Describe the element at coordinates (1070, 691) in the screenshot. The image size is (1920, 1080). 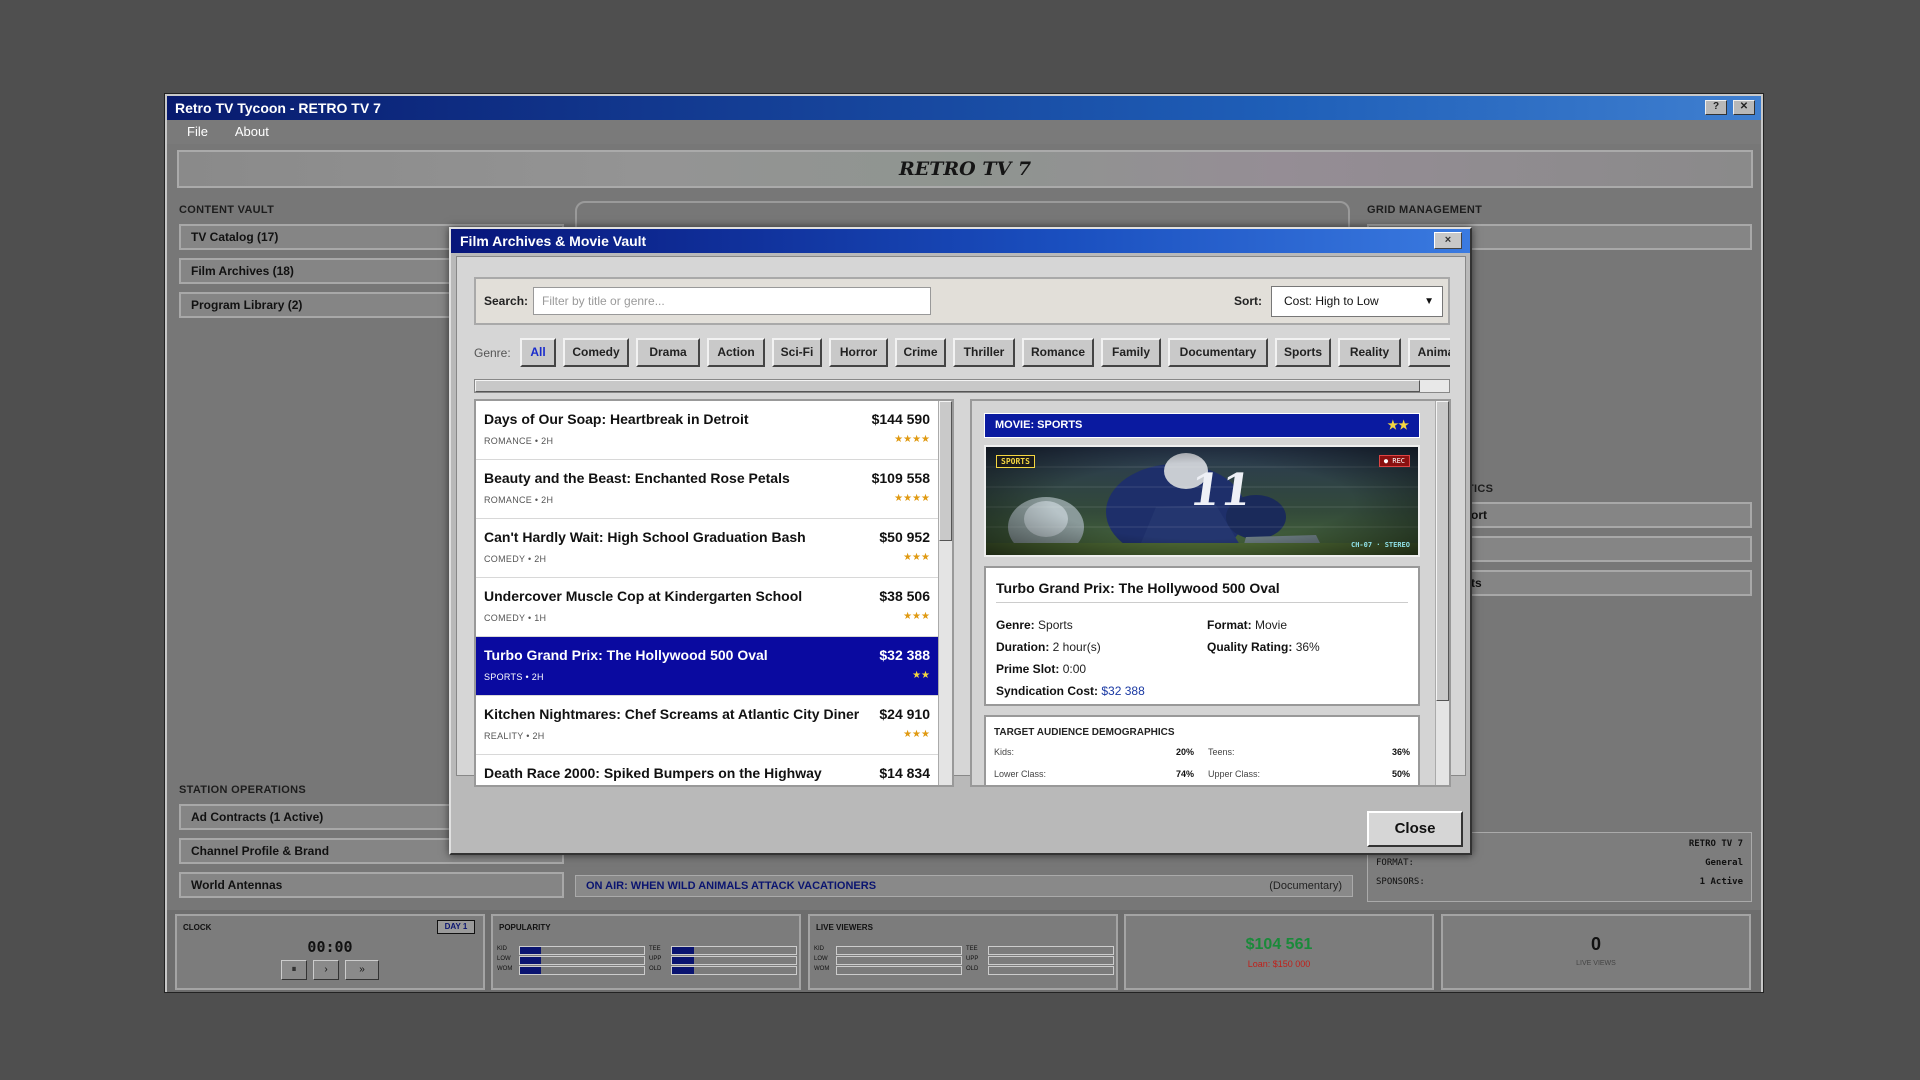
I see `detail-syndication-cost: Syndication Cost: $32 388` at that location.